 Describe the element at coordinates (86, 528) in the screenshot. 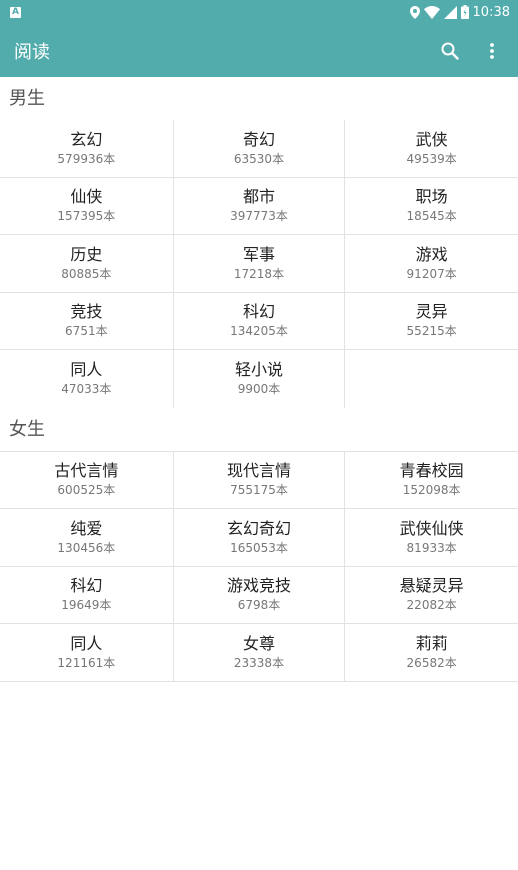

I see `category-name: 纯爱` at that location.